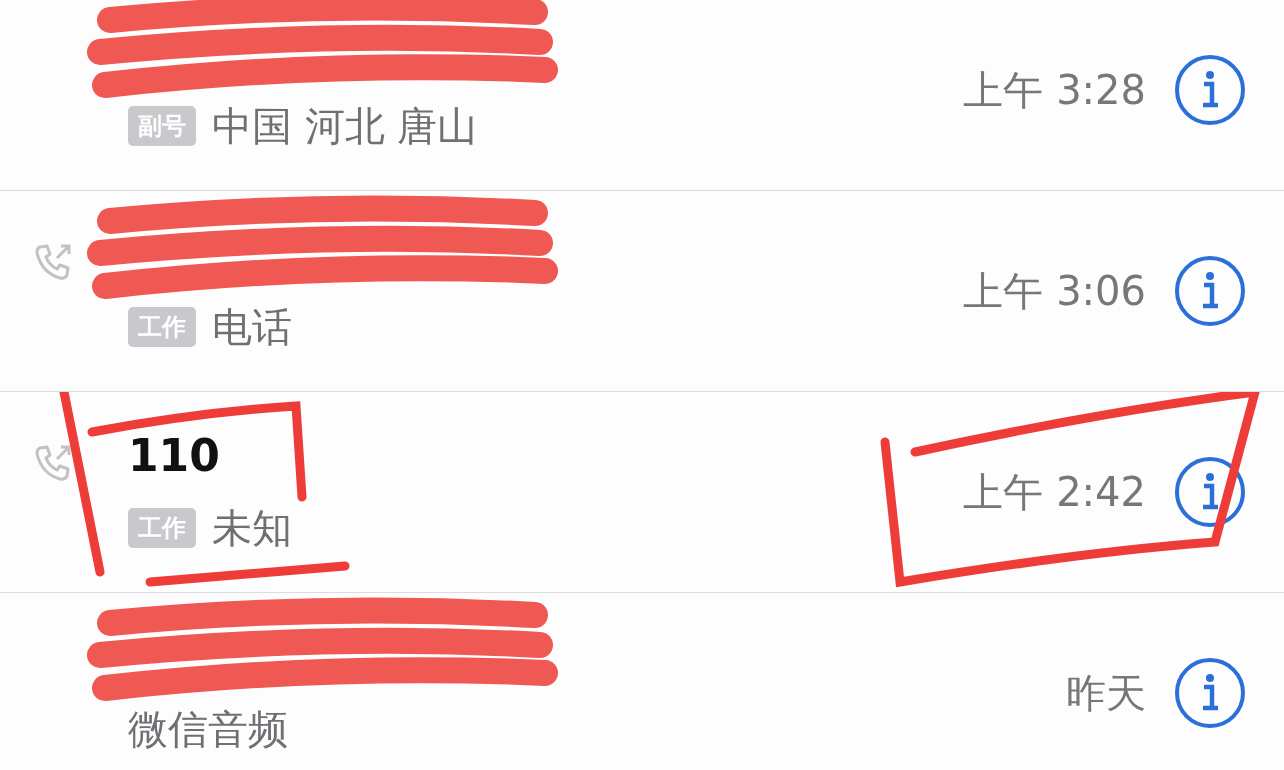 This screenshot has height=770, width=1284. Describe the element at coordinates (208, 729) in the screenshot. I see `call-detail: 微信音频` at that location.